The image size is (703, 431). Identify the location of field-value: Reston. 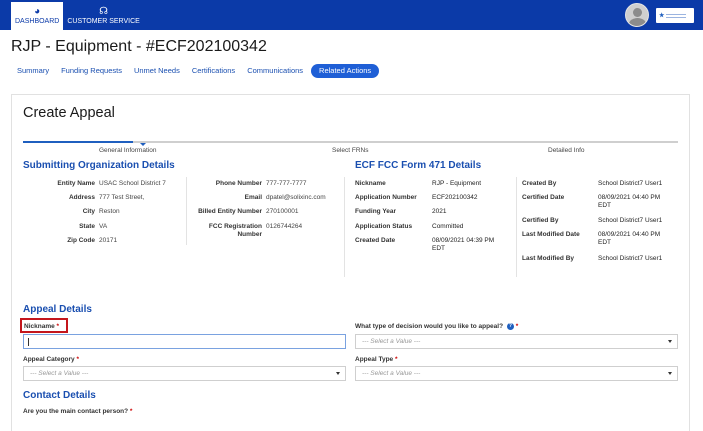
(109, 211).